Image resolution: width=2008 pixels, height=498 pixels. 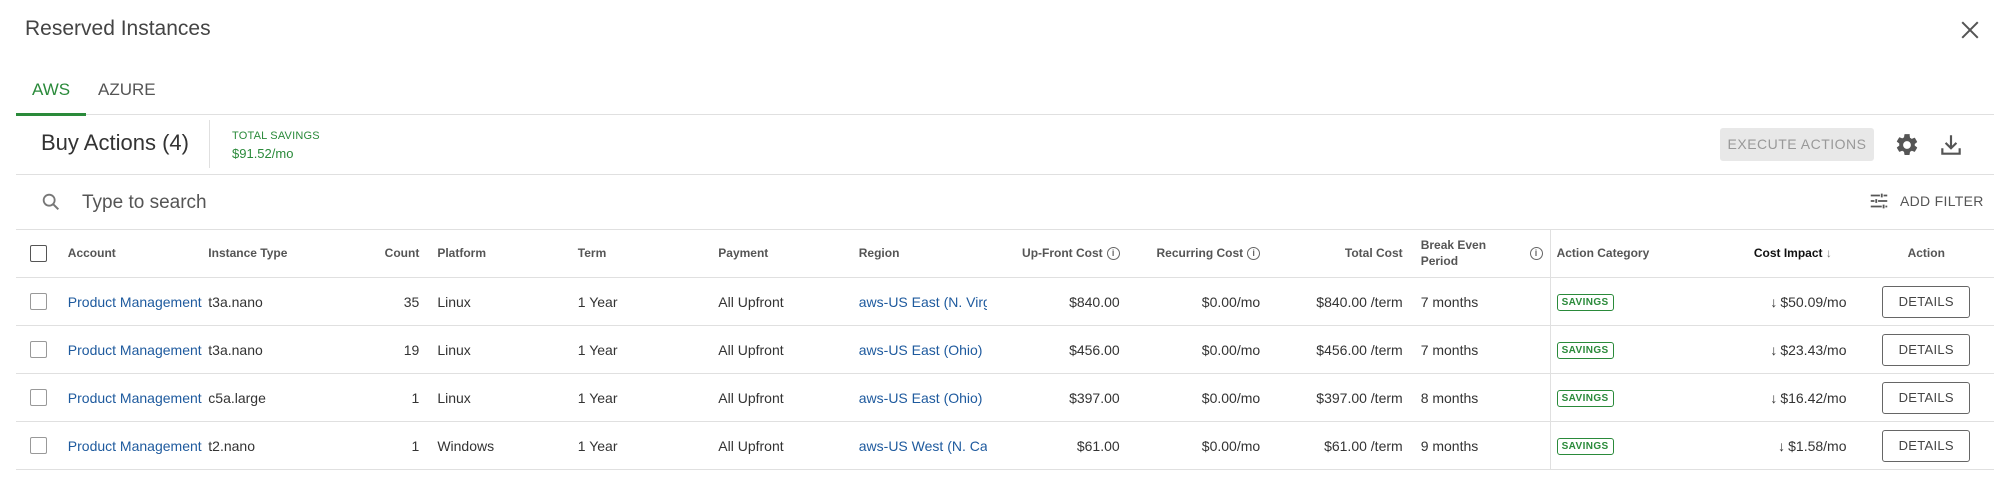 I want to click on select-all-checkbox, so click(x=39, y=253).